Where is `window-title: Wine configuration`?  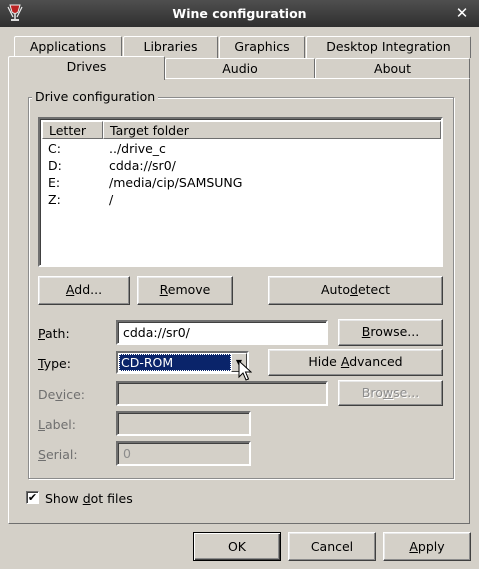 window-title: Wine configuration is located at coordinates (239, 13).